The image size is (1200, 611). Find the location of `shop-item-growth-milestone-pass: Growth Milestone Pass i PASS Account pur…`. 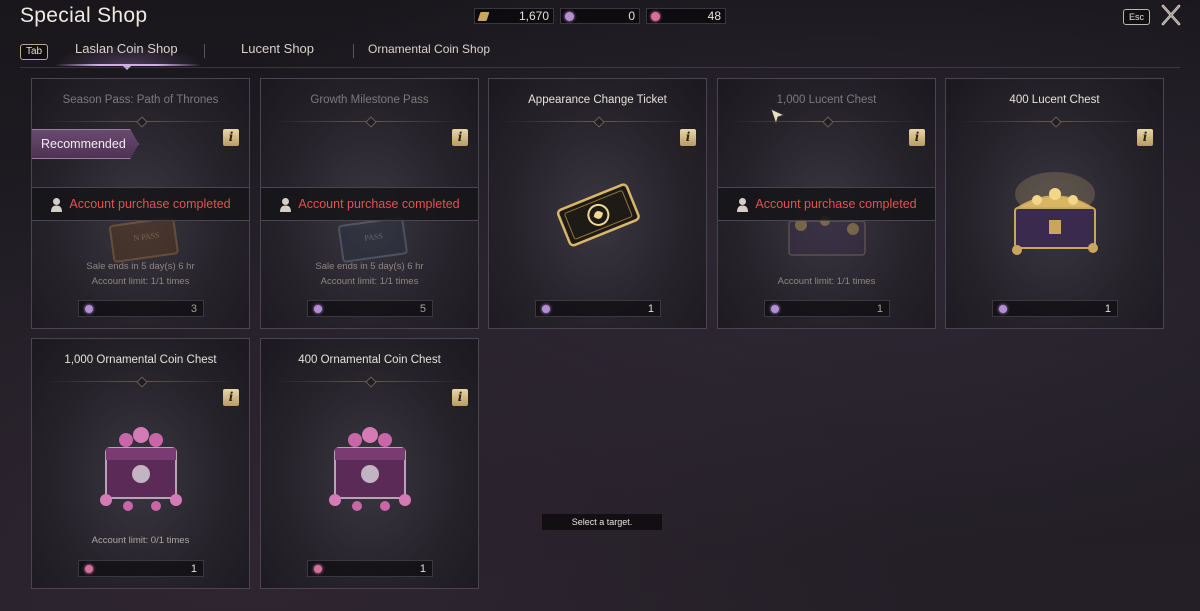

shop-item-growth-milestone-pass: Growth Milestone Pass i PASS Account pur… is located at coordinates (369, 203).